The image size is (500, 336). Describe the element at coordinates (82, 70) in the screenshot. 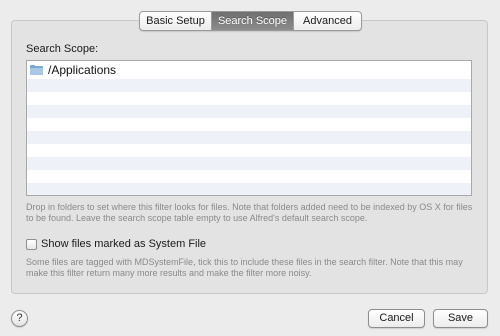

I see `scope-path: /Applications` at that location.